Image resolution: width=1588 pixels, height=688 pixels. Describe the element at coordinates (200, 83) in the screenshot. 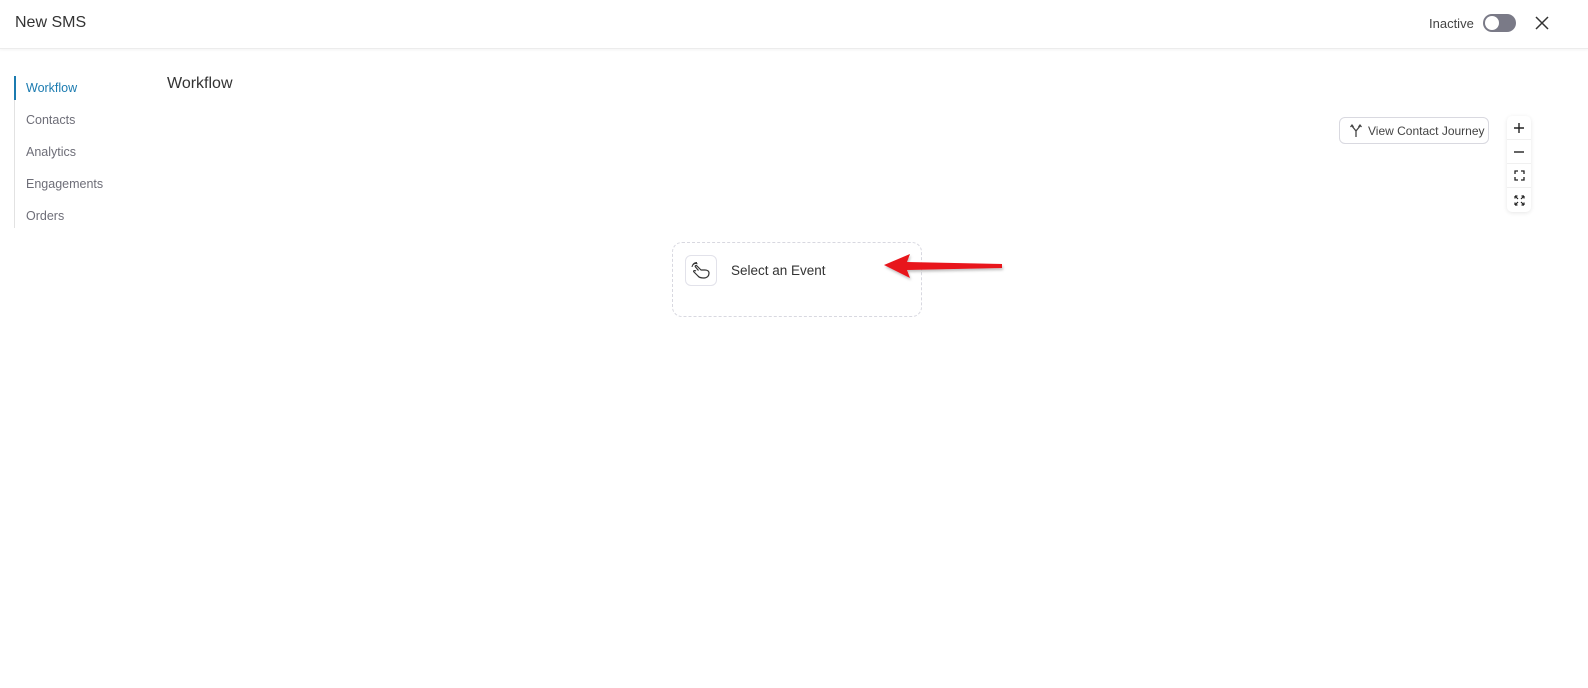

I see `page-title: Workflow` at that location.